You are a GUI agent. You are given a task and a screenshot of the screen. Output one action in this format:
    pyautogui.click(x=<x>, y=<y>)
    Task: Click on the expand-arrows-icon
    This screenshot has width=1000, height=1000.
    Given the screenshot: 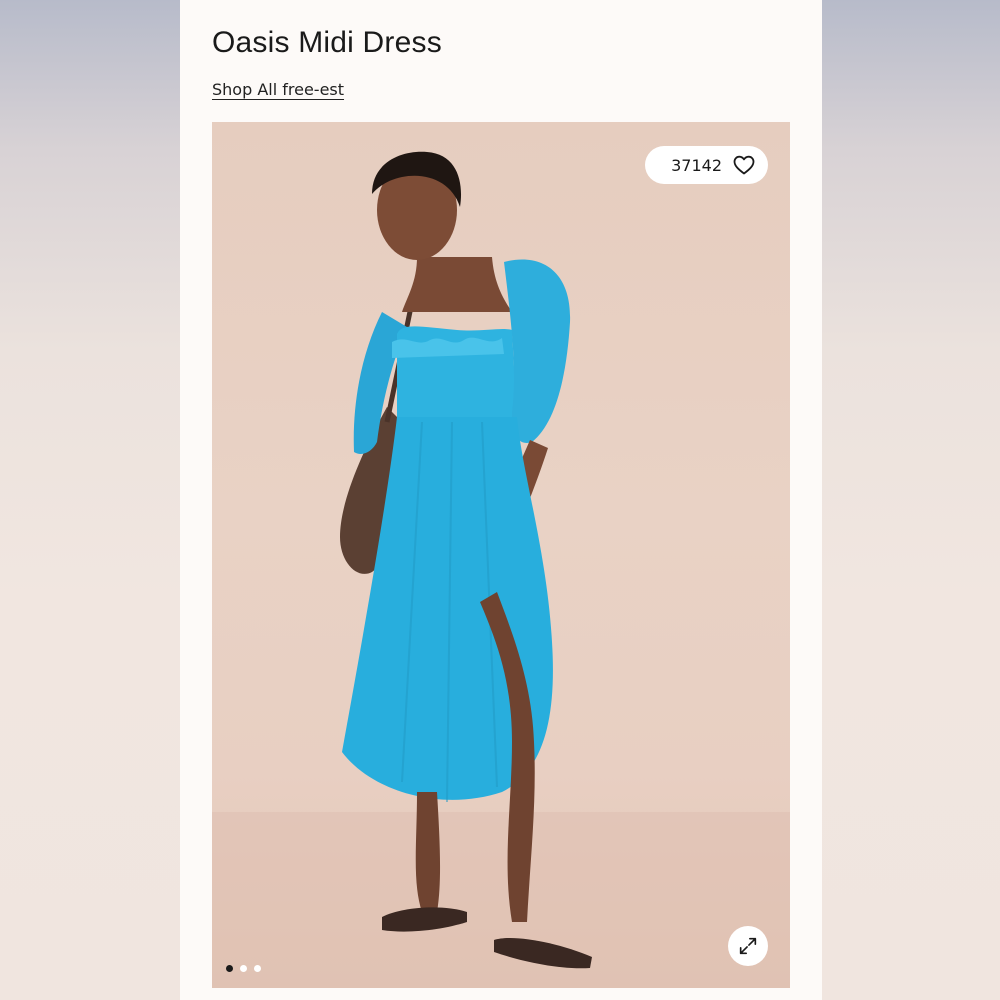 What is the action you would take?
    pyautogui.click(x=748, y=946)
    